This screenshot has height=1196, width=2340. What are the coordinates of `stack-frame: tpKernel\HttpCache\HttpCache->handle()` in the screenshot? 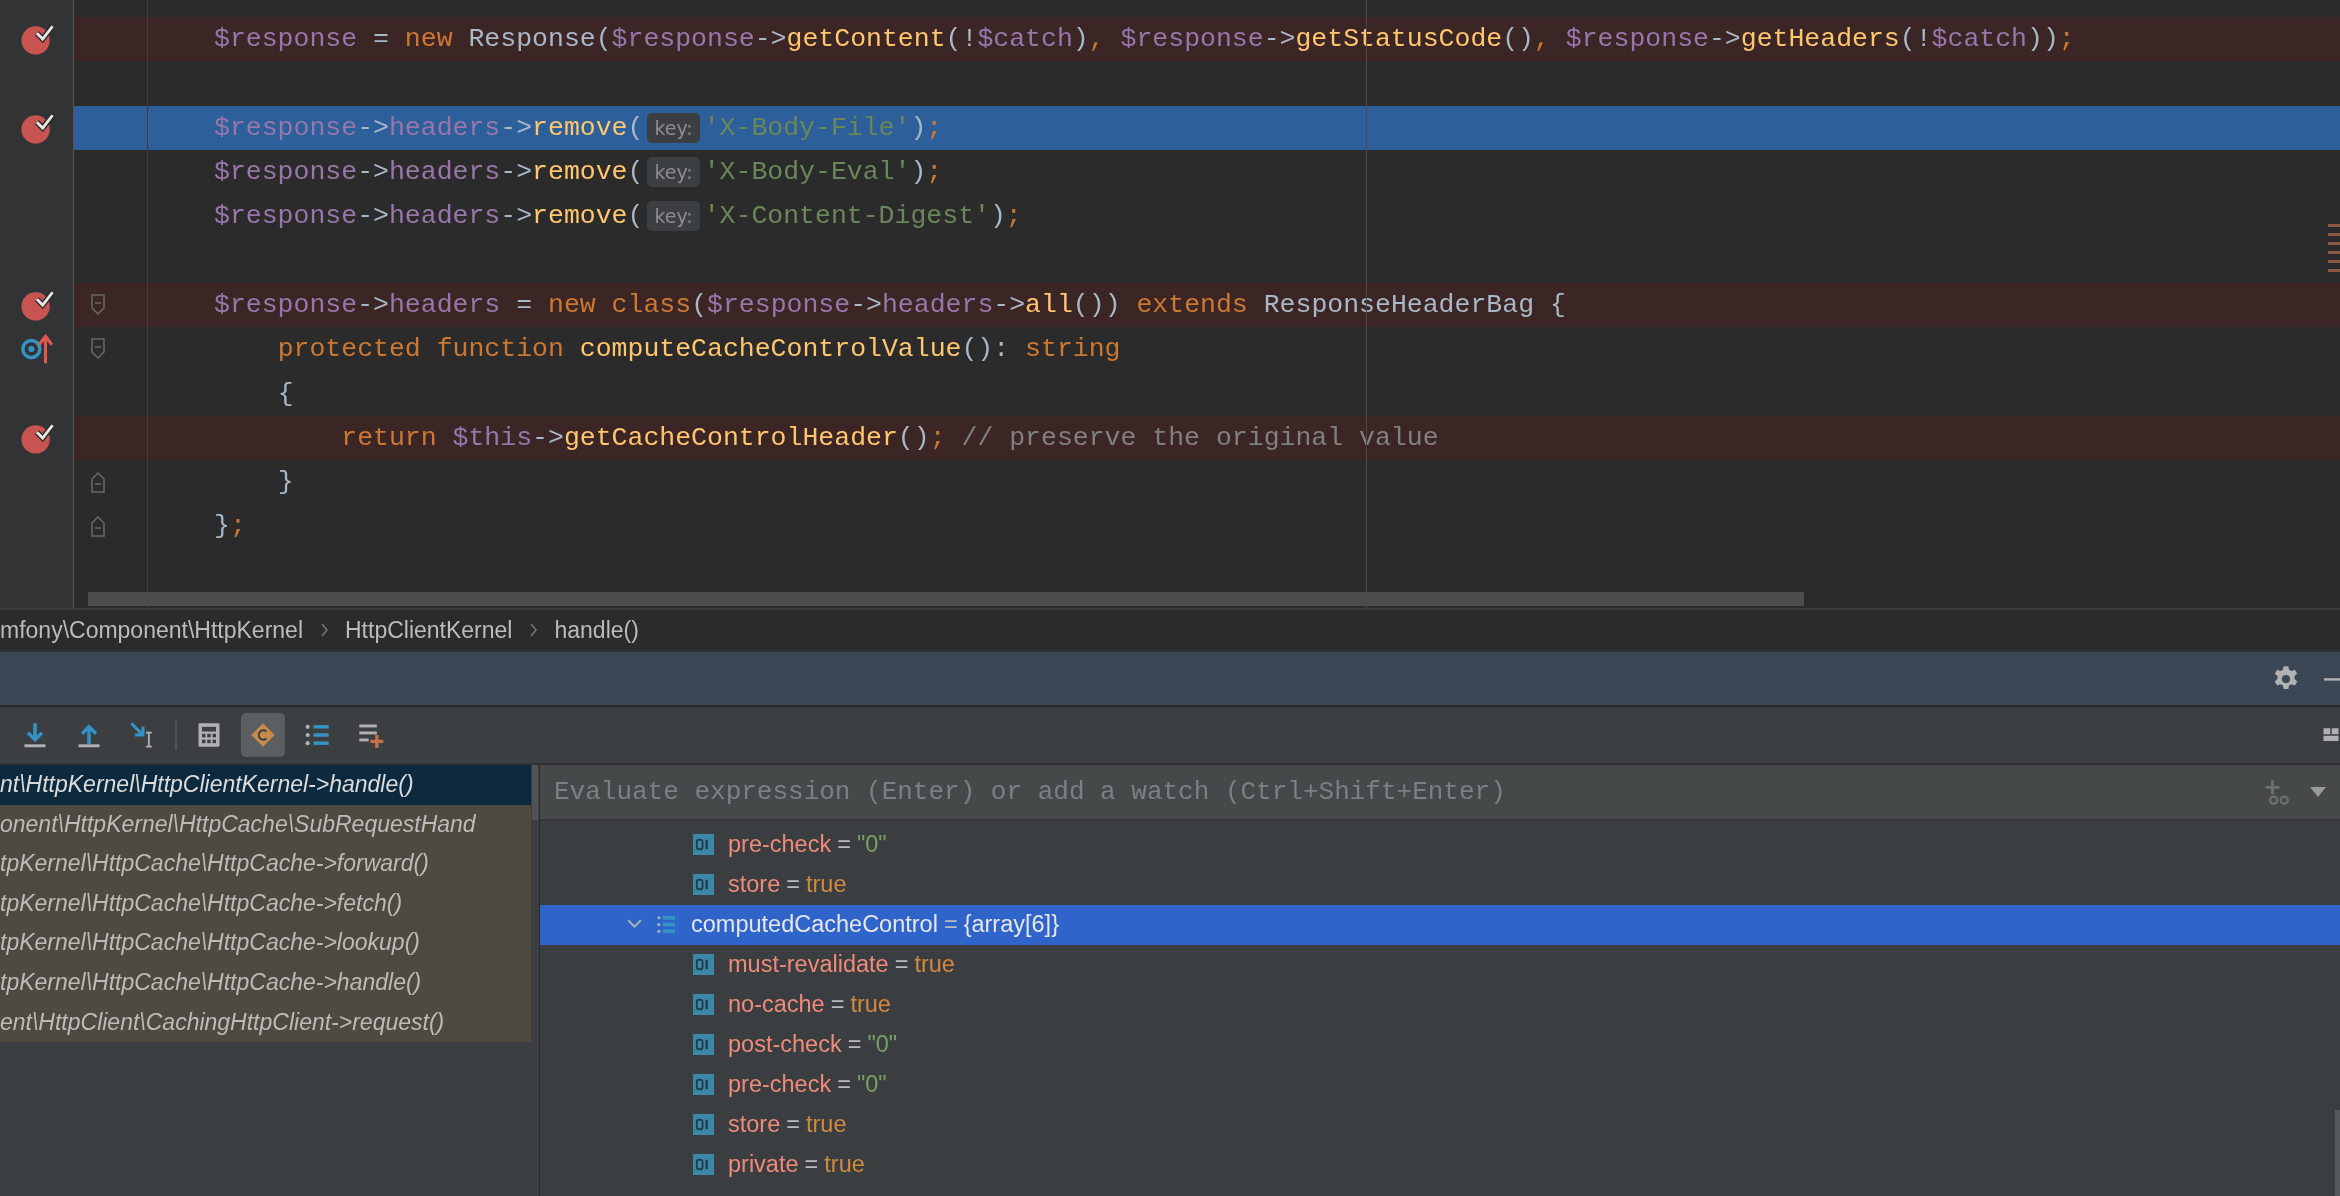 It's located at (265, 982).